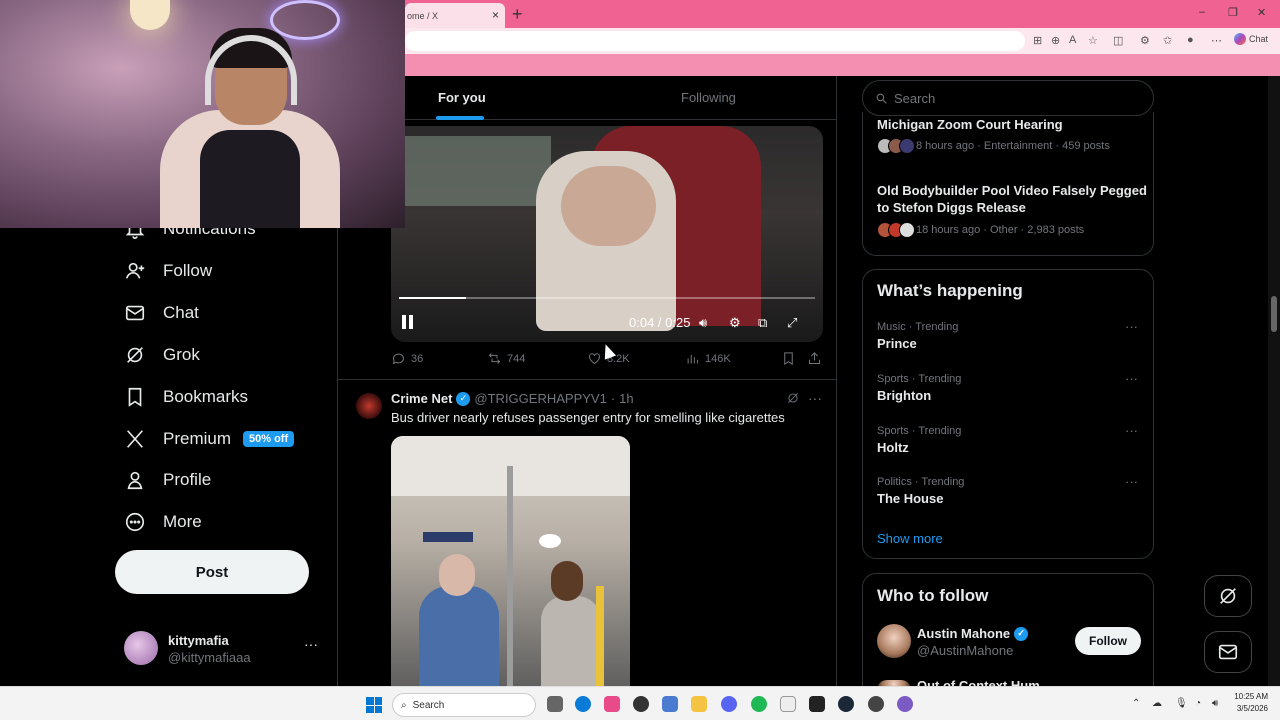 Image resolution: width=1280 pixels, height=720 pixels. Describe the element at coordinates (212, 572) in the screenshot. I see `post-button: Post` at that location.